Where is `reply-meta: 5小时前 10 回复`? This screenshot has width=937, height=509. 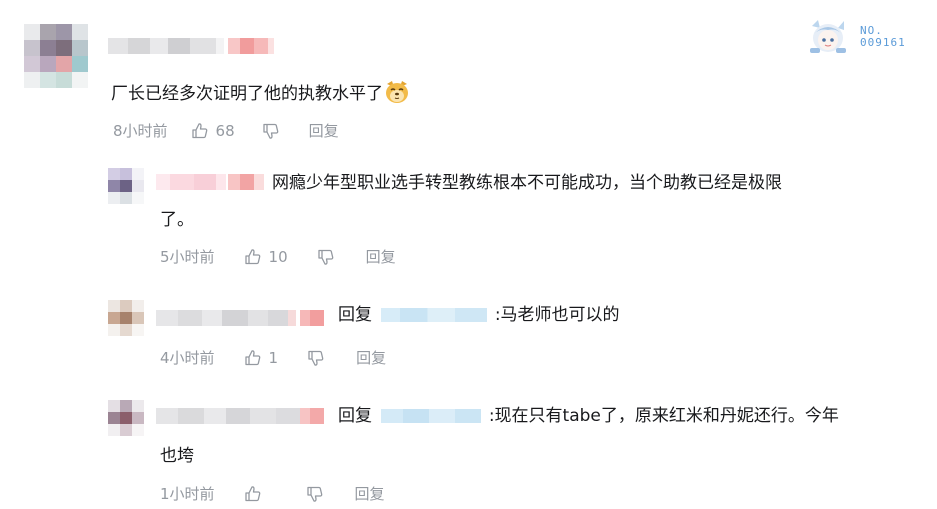 reply-meta: 5小时前 10 回复 is located at coordinates (278, 256).